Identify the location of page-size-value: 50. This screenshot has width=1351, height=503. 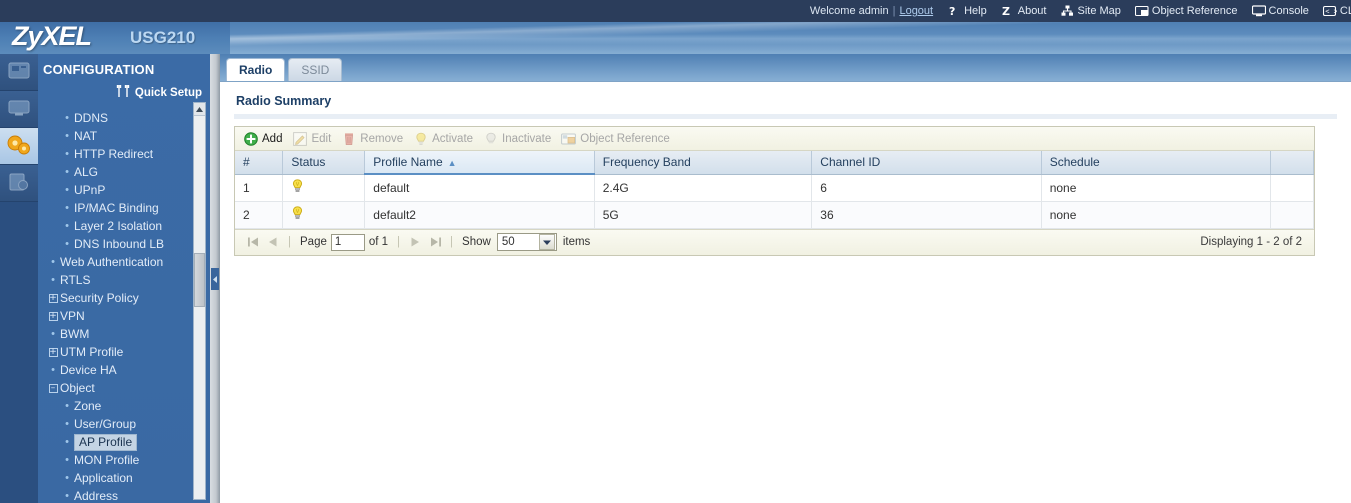
(508, 242).